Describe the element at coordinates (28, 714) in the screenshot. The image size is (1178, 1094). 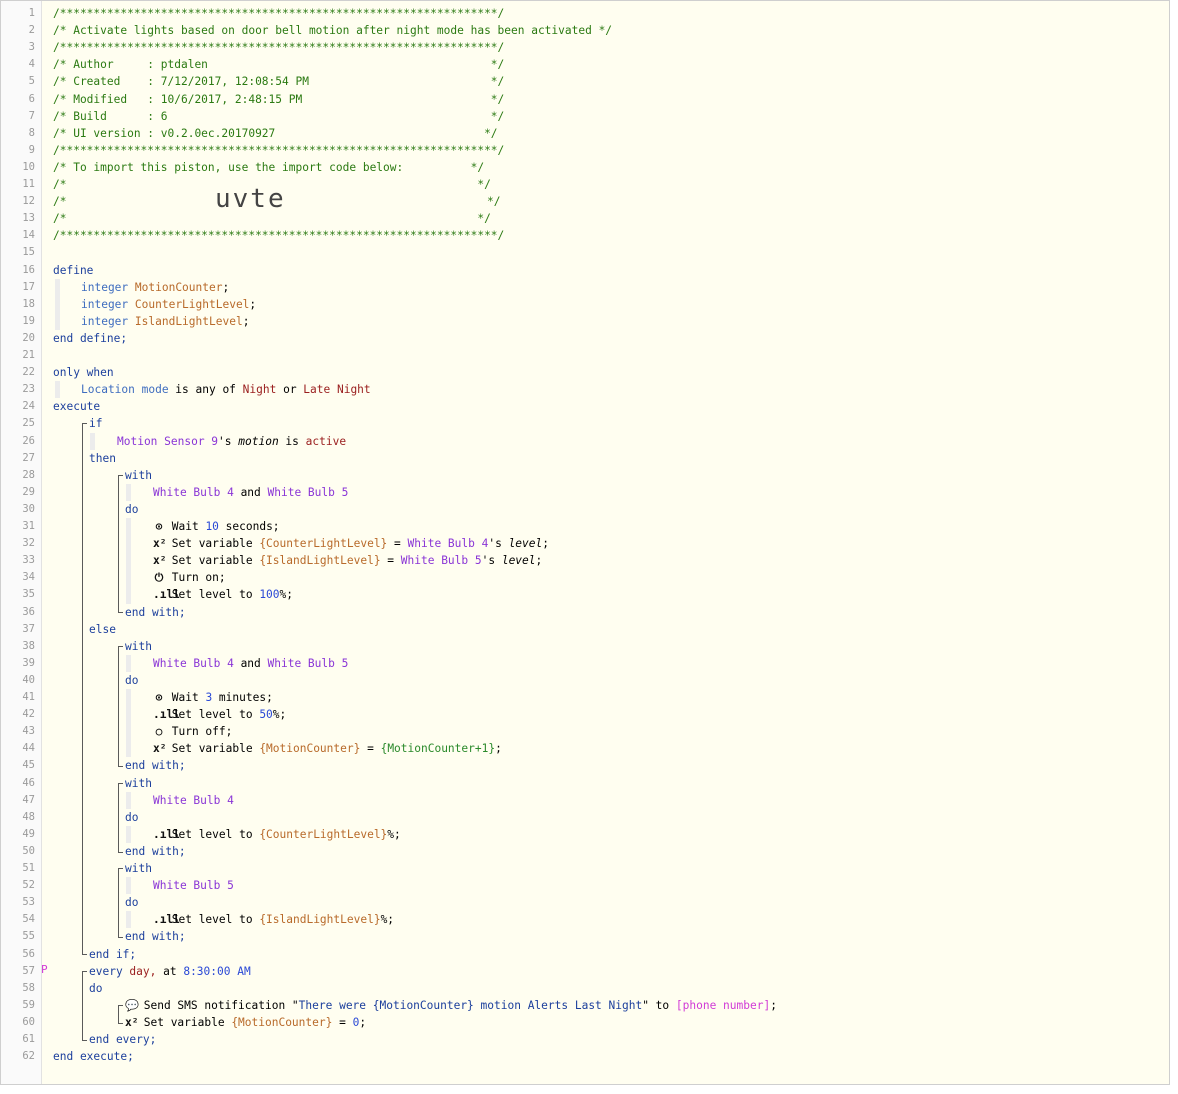
I see `line-number: 42` at that location.